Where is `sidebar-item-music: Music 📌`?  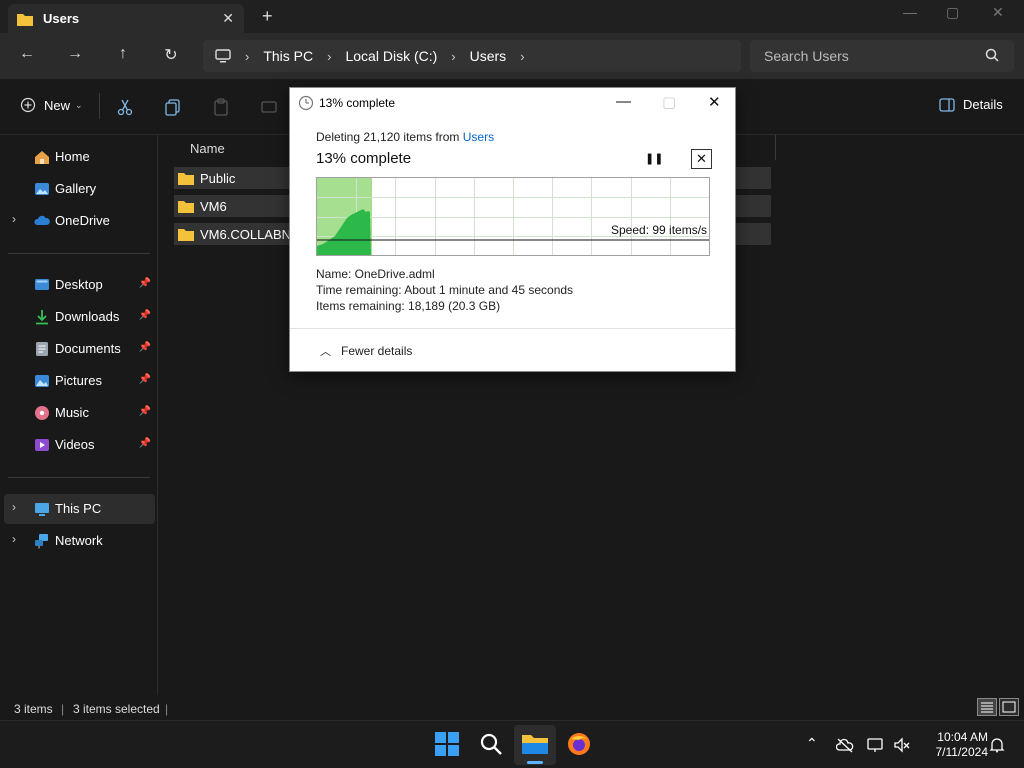
sidebar-item-music: Music 📌 is located at coordinates (79, 413).